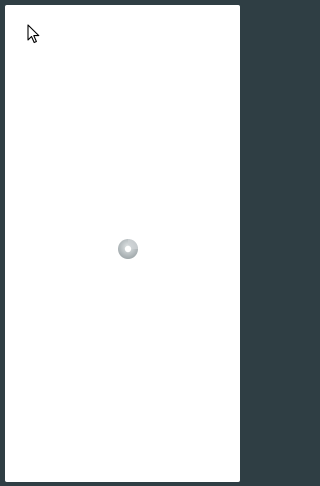 This screenshot has width=320, height=486. I want to click on arrow-pointer-icon, so click(33, 34).